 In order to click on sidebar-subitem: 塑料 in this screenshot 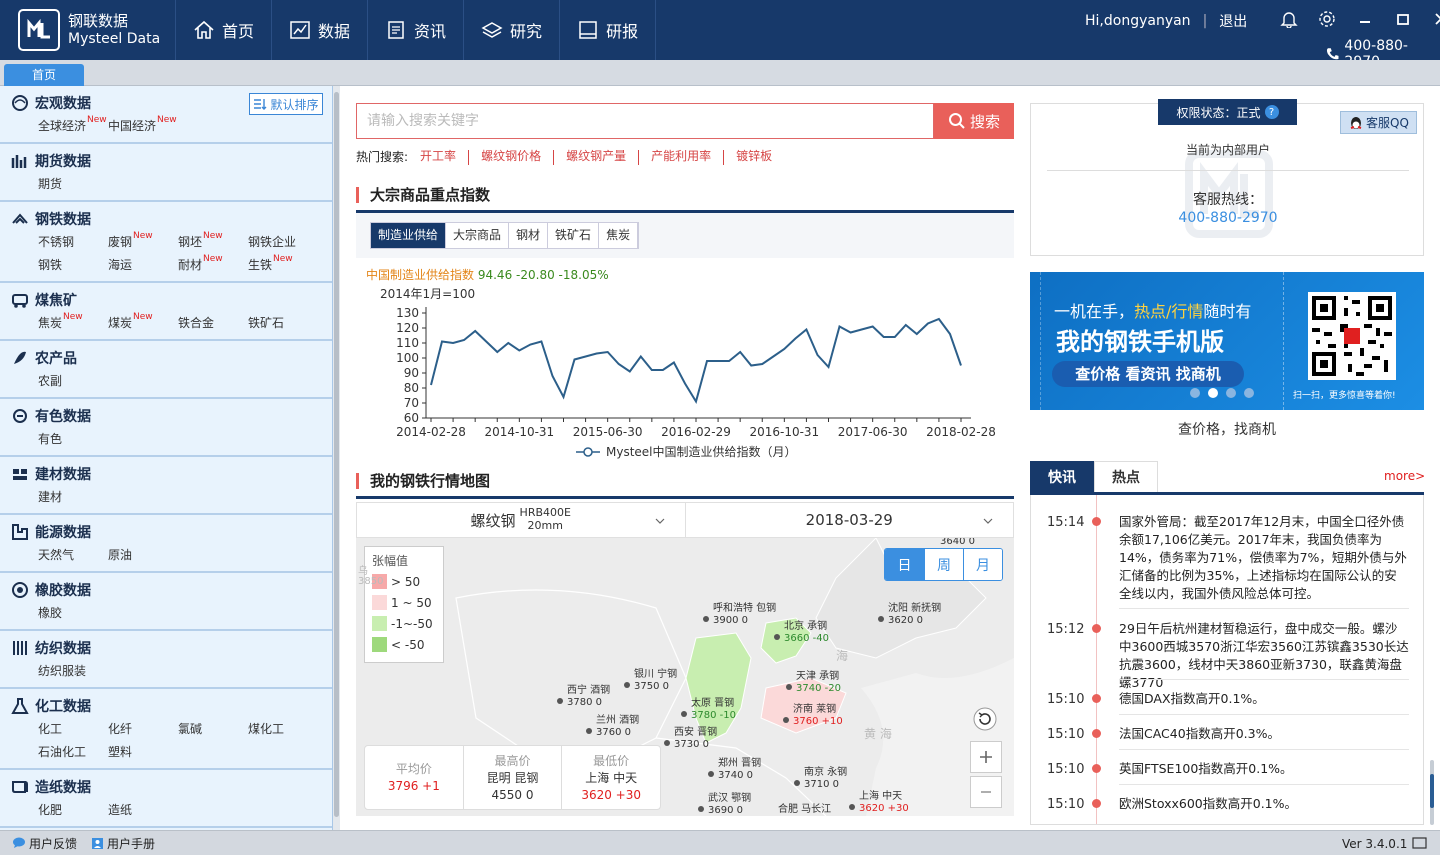, I will do `click(143, 752)`.